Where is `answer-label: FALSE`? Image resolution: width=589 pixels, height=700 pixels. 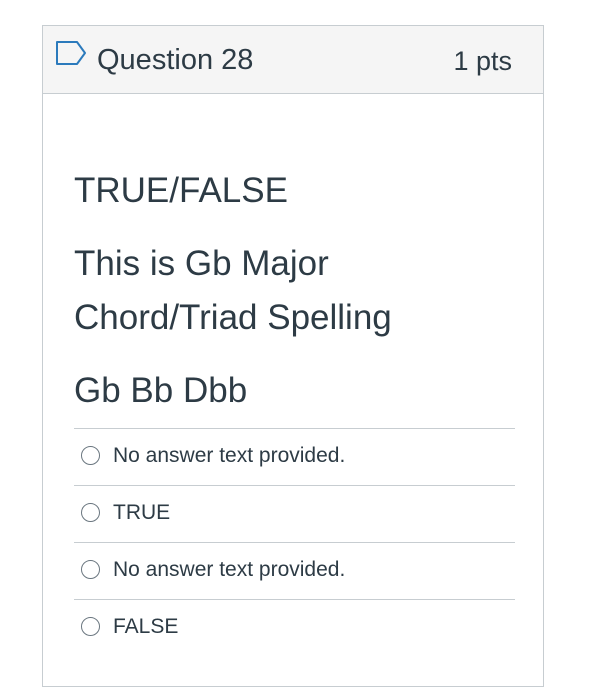
answer-label: FALSE is located at coordinates (145, 627).